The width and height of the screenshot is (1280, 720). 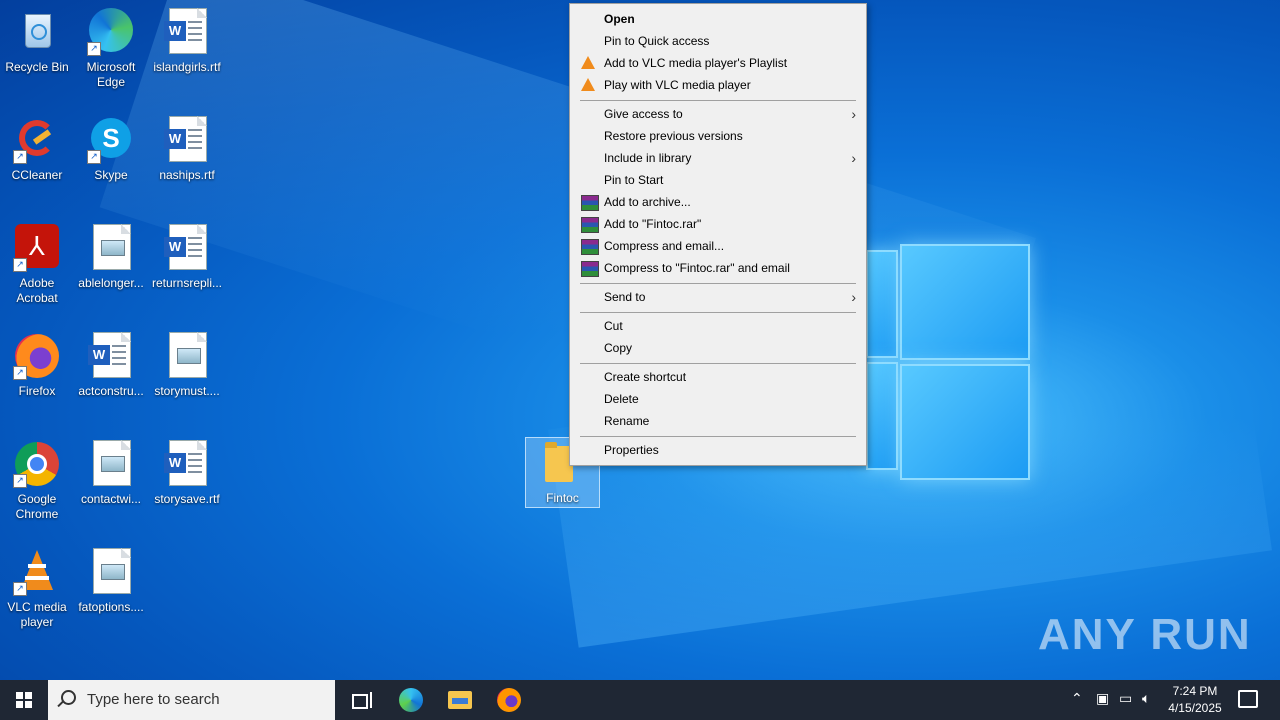 I want to click on menu-item-compress-rar-email: Compress to "Fintoc.rar" and email, so click(x=718, y=268).